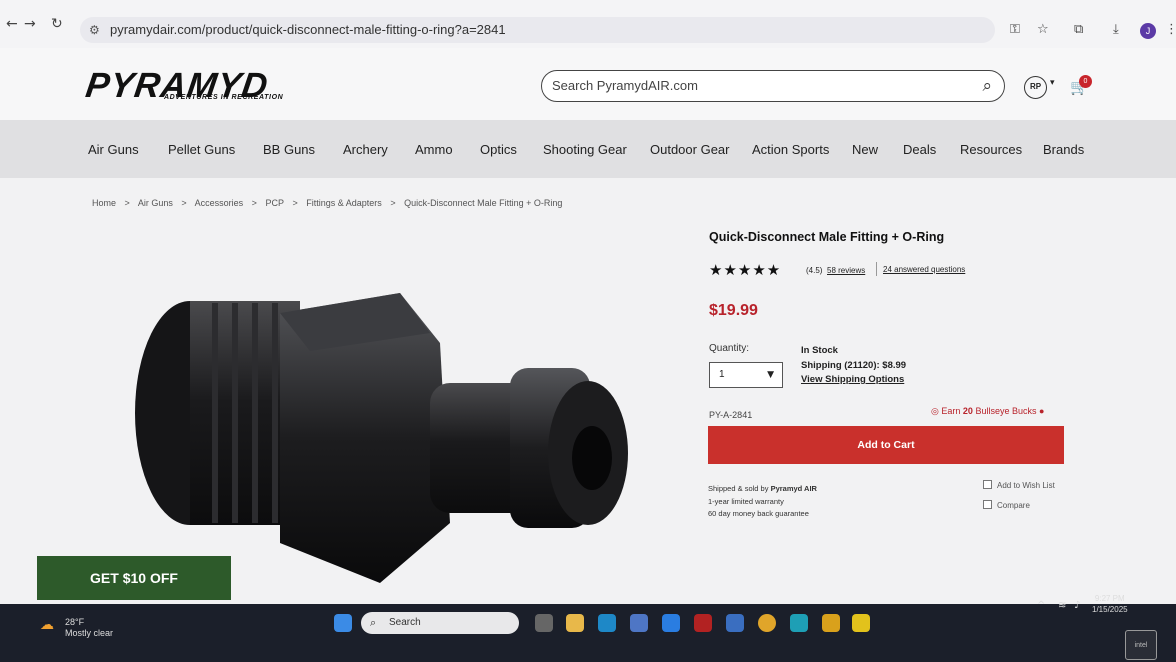 This screenshot has height=662, width=1176. What do you see at coordinates (1019, 485) in the screenshot?
I see `add-to-wishlist-checkbox: Add to Wish List` at bounding box center [1019, 485].